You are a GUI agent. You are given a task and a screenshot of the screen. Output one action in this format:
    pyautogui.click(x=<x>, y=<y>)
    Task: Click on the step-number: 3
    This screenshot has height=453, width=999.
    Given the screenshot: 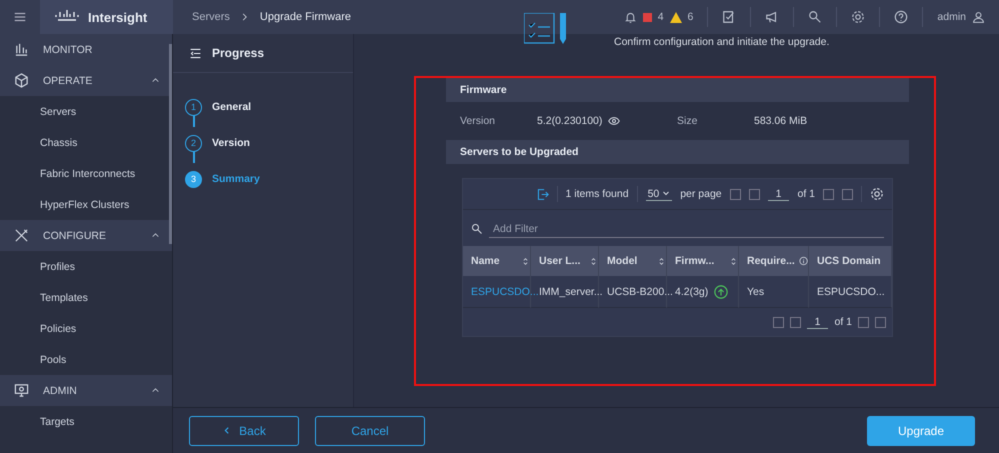 What is the action you would take?
    pyautogui.click(x=193, y=179)
    